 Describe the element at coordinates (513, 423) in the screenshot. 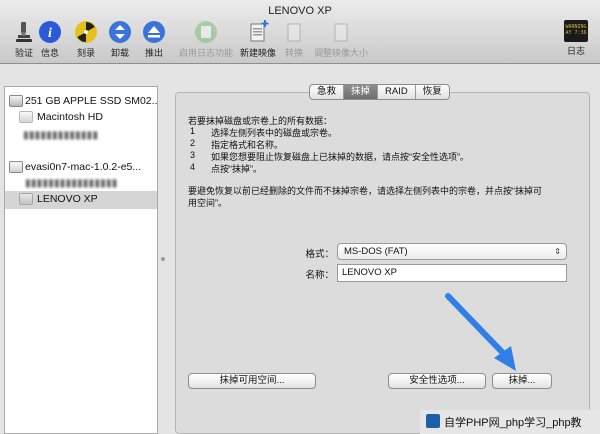

I see `watermark-text: 自学PHP网_php学习_php教` at that location.